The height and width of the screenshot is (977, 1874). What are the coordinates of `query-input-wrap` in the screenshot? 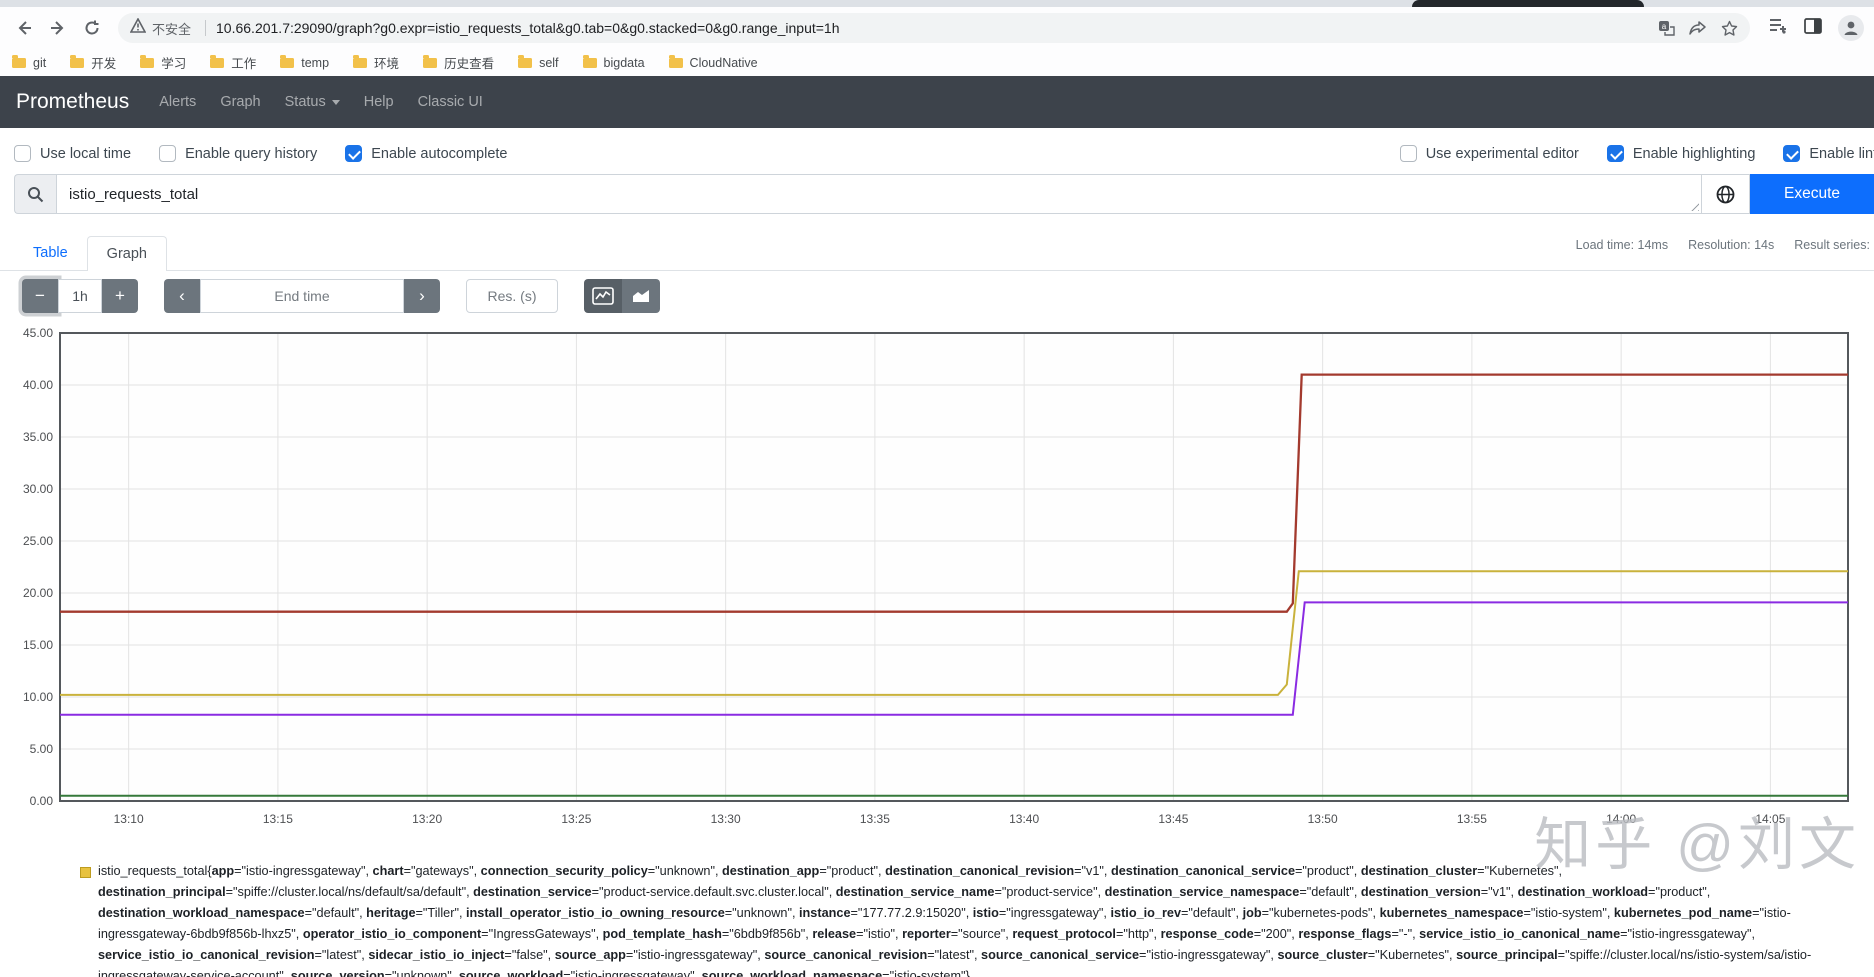 It's located at (879, 194).